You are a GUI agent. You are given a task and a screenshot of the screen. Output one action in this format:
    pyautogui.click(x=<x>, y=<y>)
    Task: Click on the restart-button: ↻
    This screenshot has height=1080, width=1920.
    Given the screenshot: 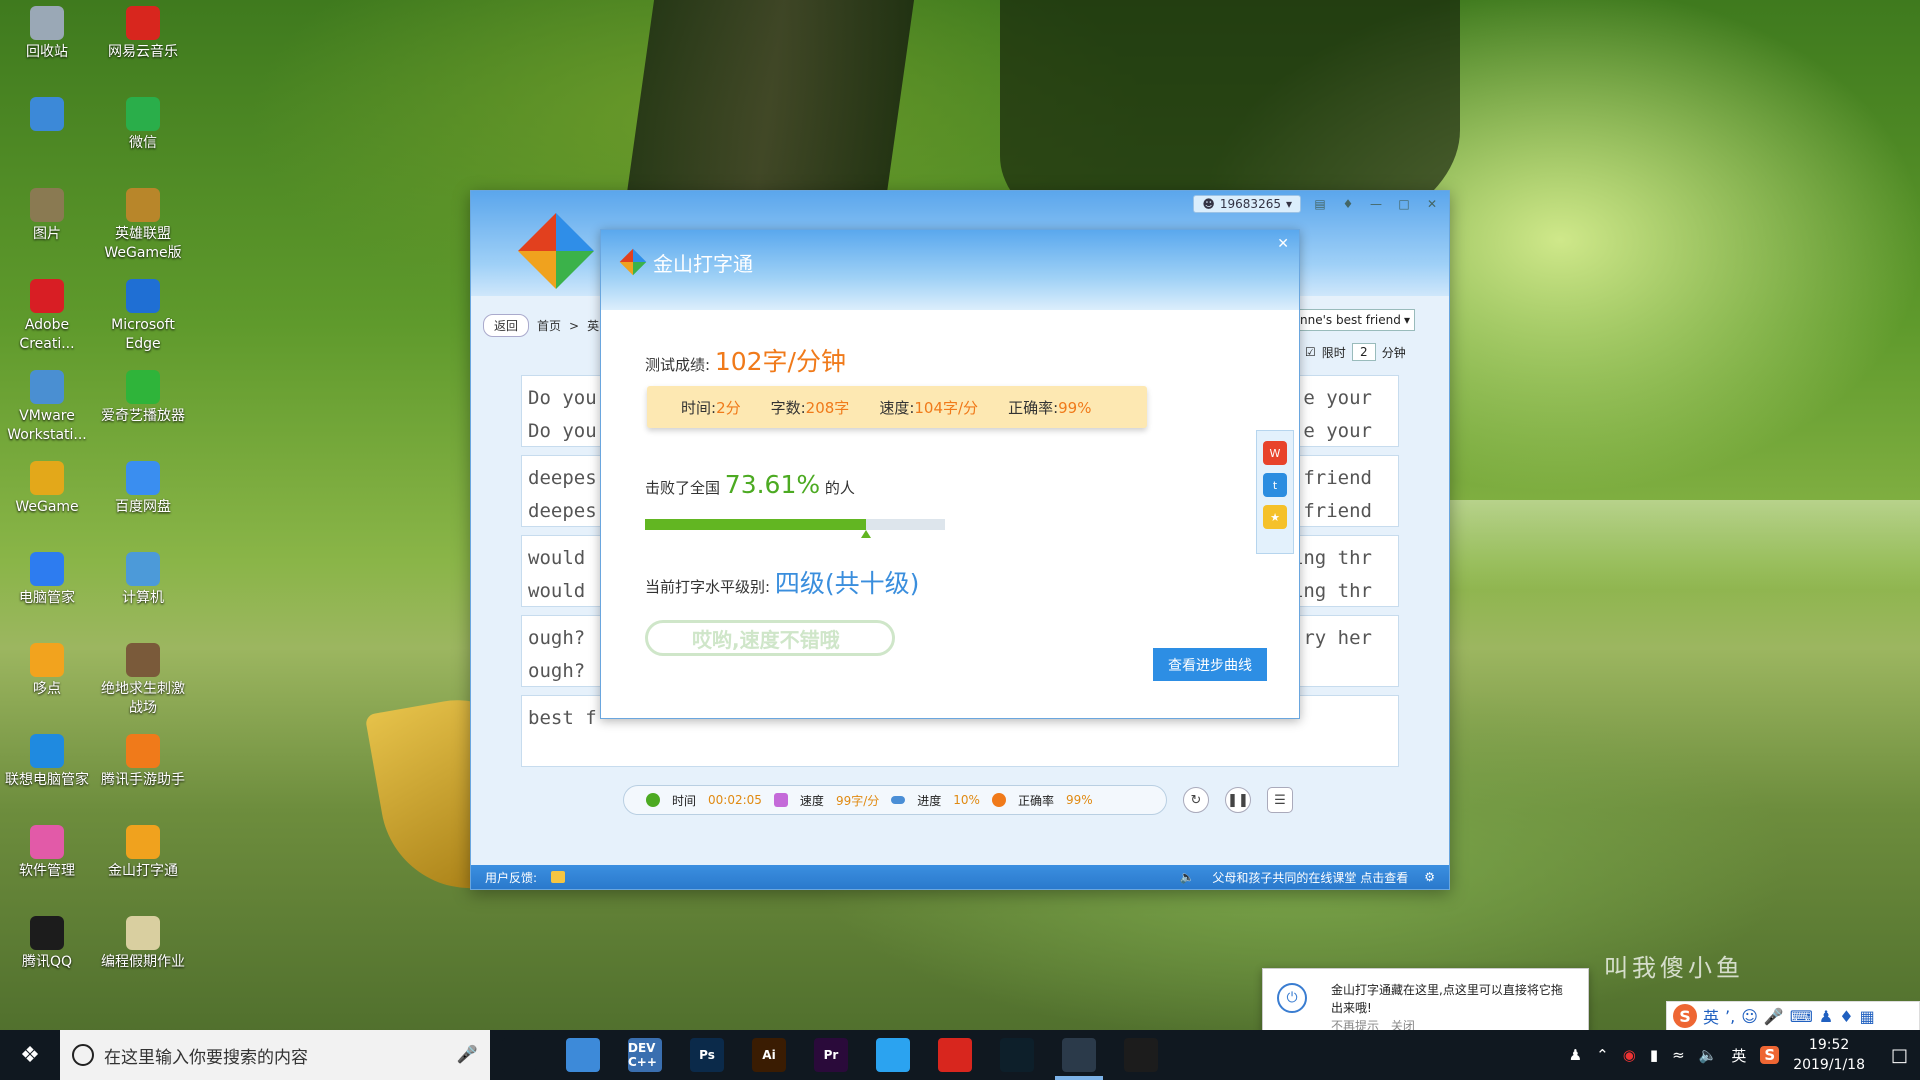 What is the action you would take?
    pyautogui.click(x=1196, y=800)
    